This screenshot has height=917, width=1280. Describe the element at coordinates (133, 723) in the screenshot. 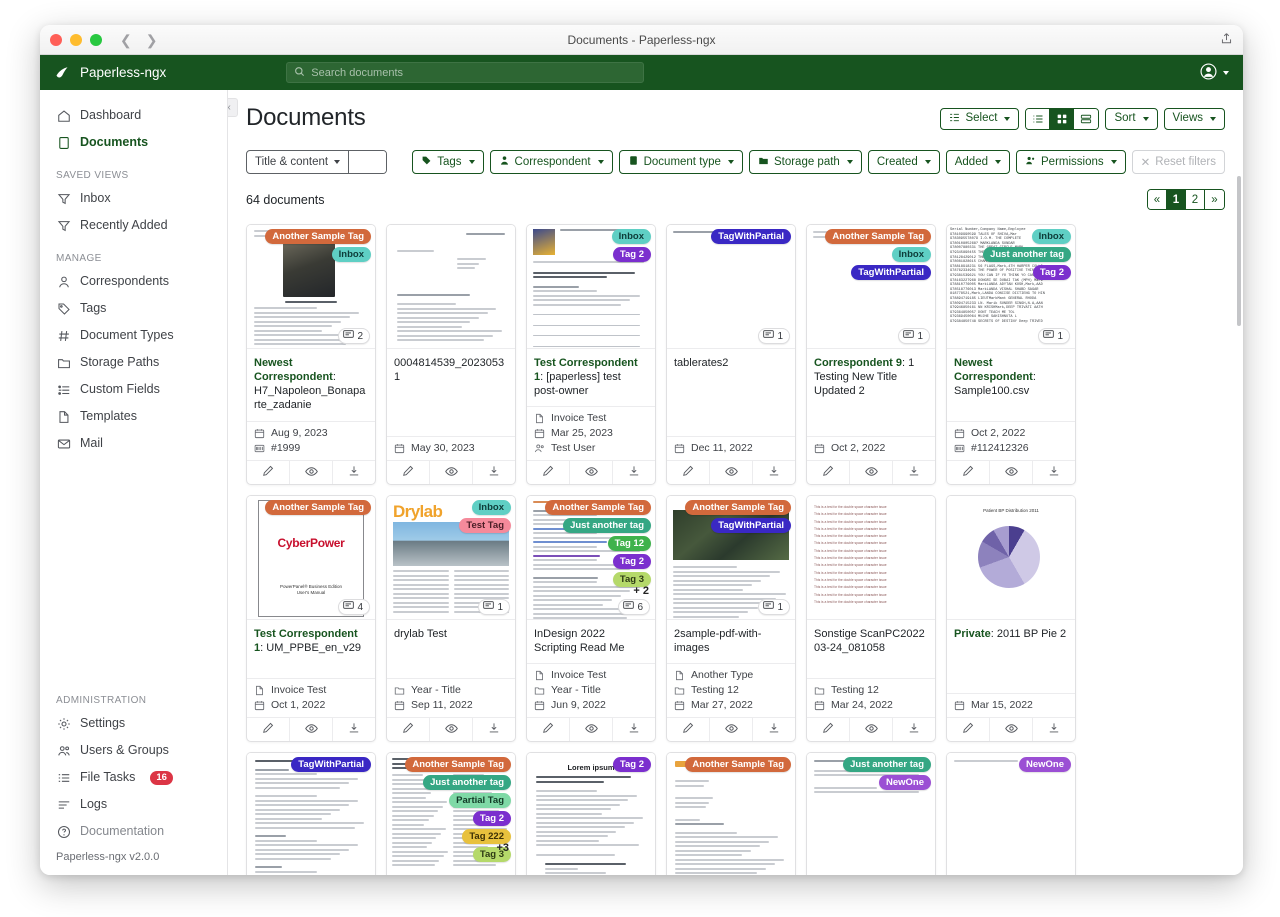

I see `sidebar-item-settings: Settings` at that location.